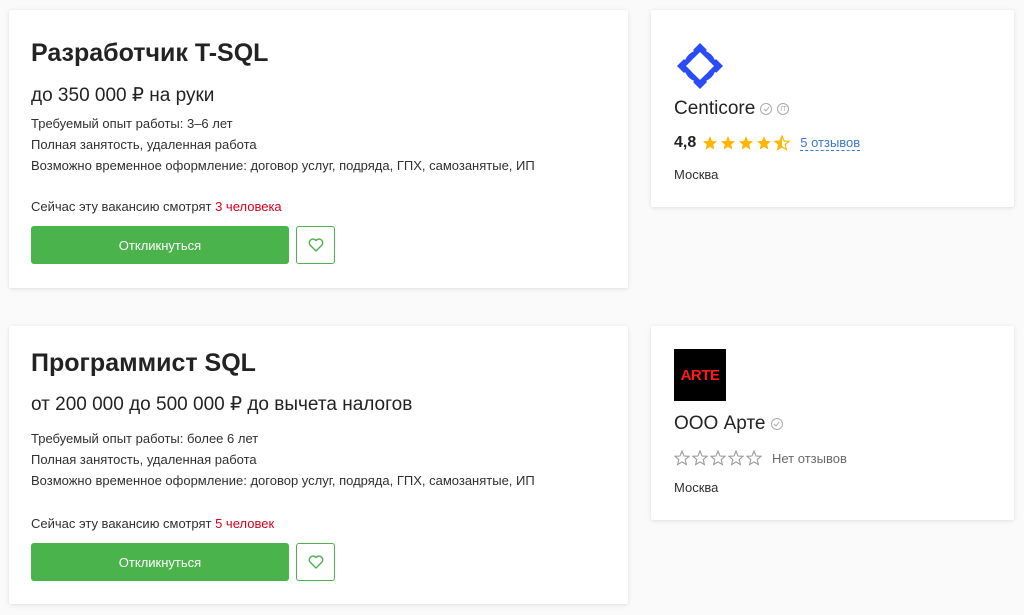 The height and width of the screenshot is (615, 1024). I want to click on vacancy-experience: Требуемый опыт работы: 3–6 лет, so click(132, 123).